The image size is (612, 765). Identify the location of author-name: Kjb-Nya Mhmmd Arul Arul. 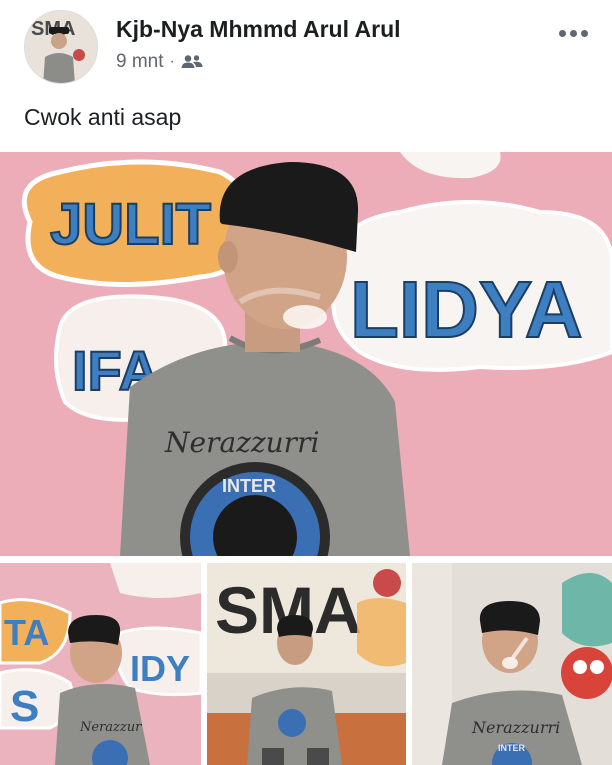
(258, 29).